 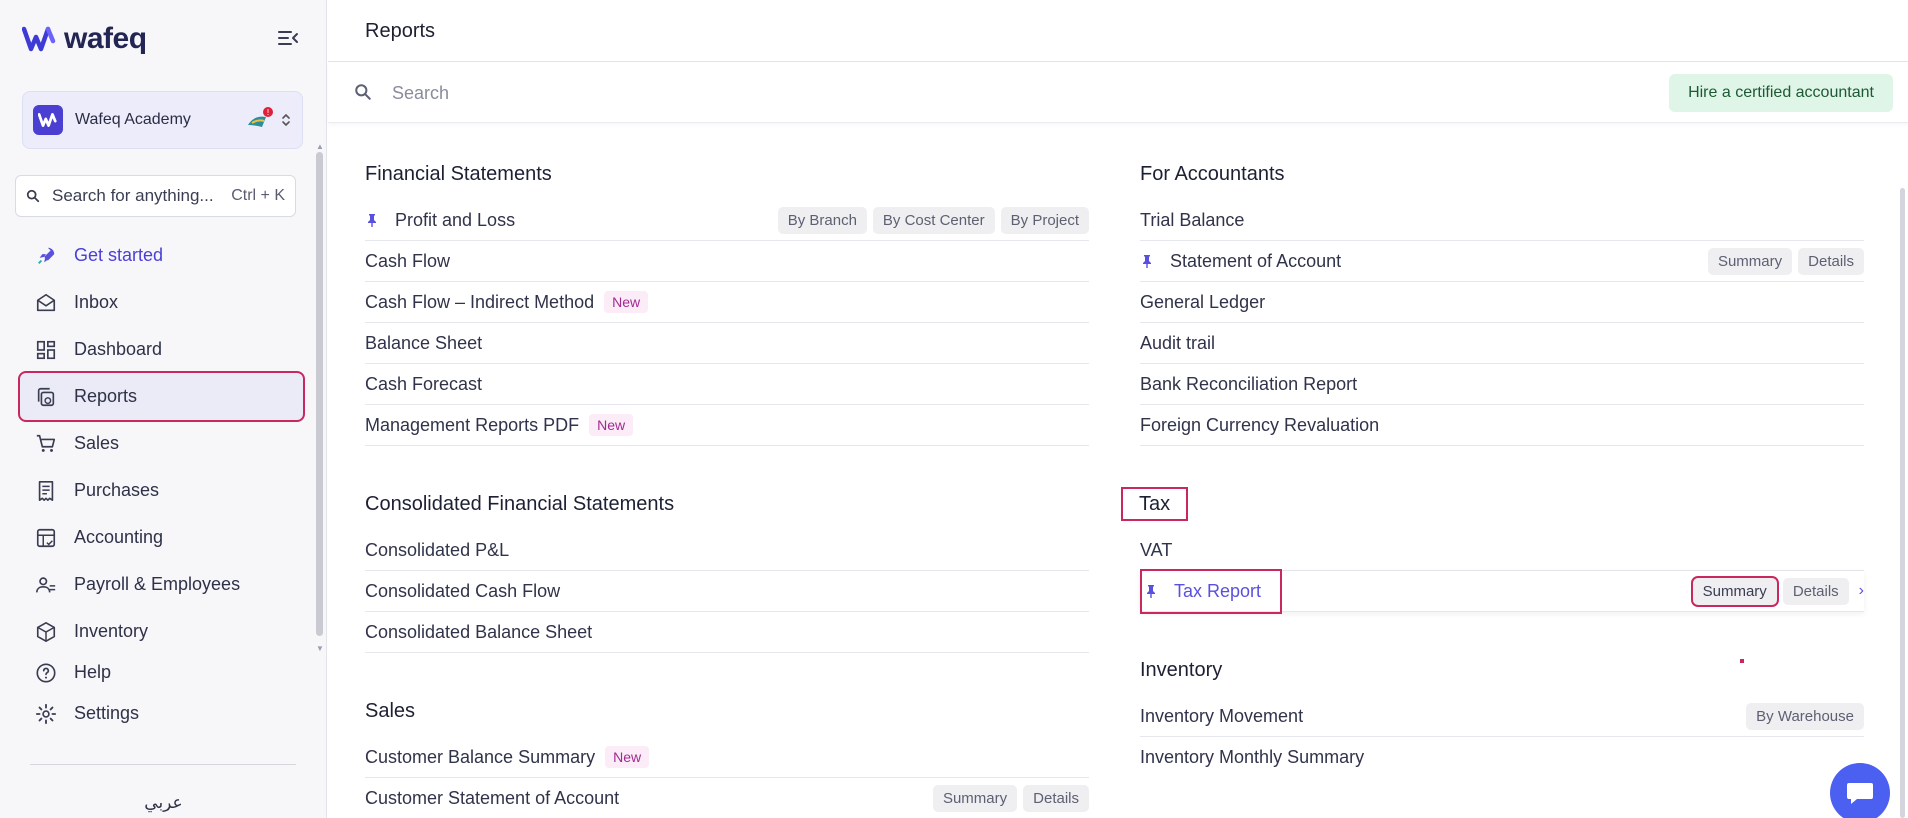 I want to click on report-row: General Ledger, so click(x=1502, y=302).